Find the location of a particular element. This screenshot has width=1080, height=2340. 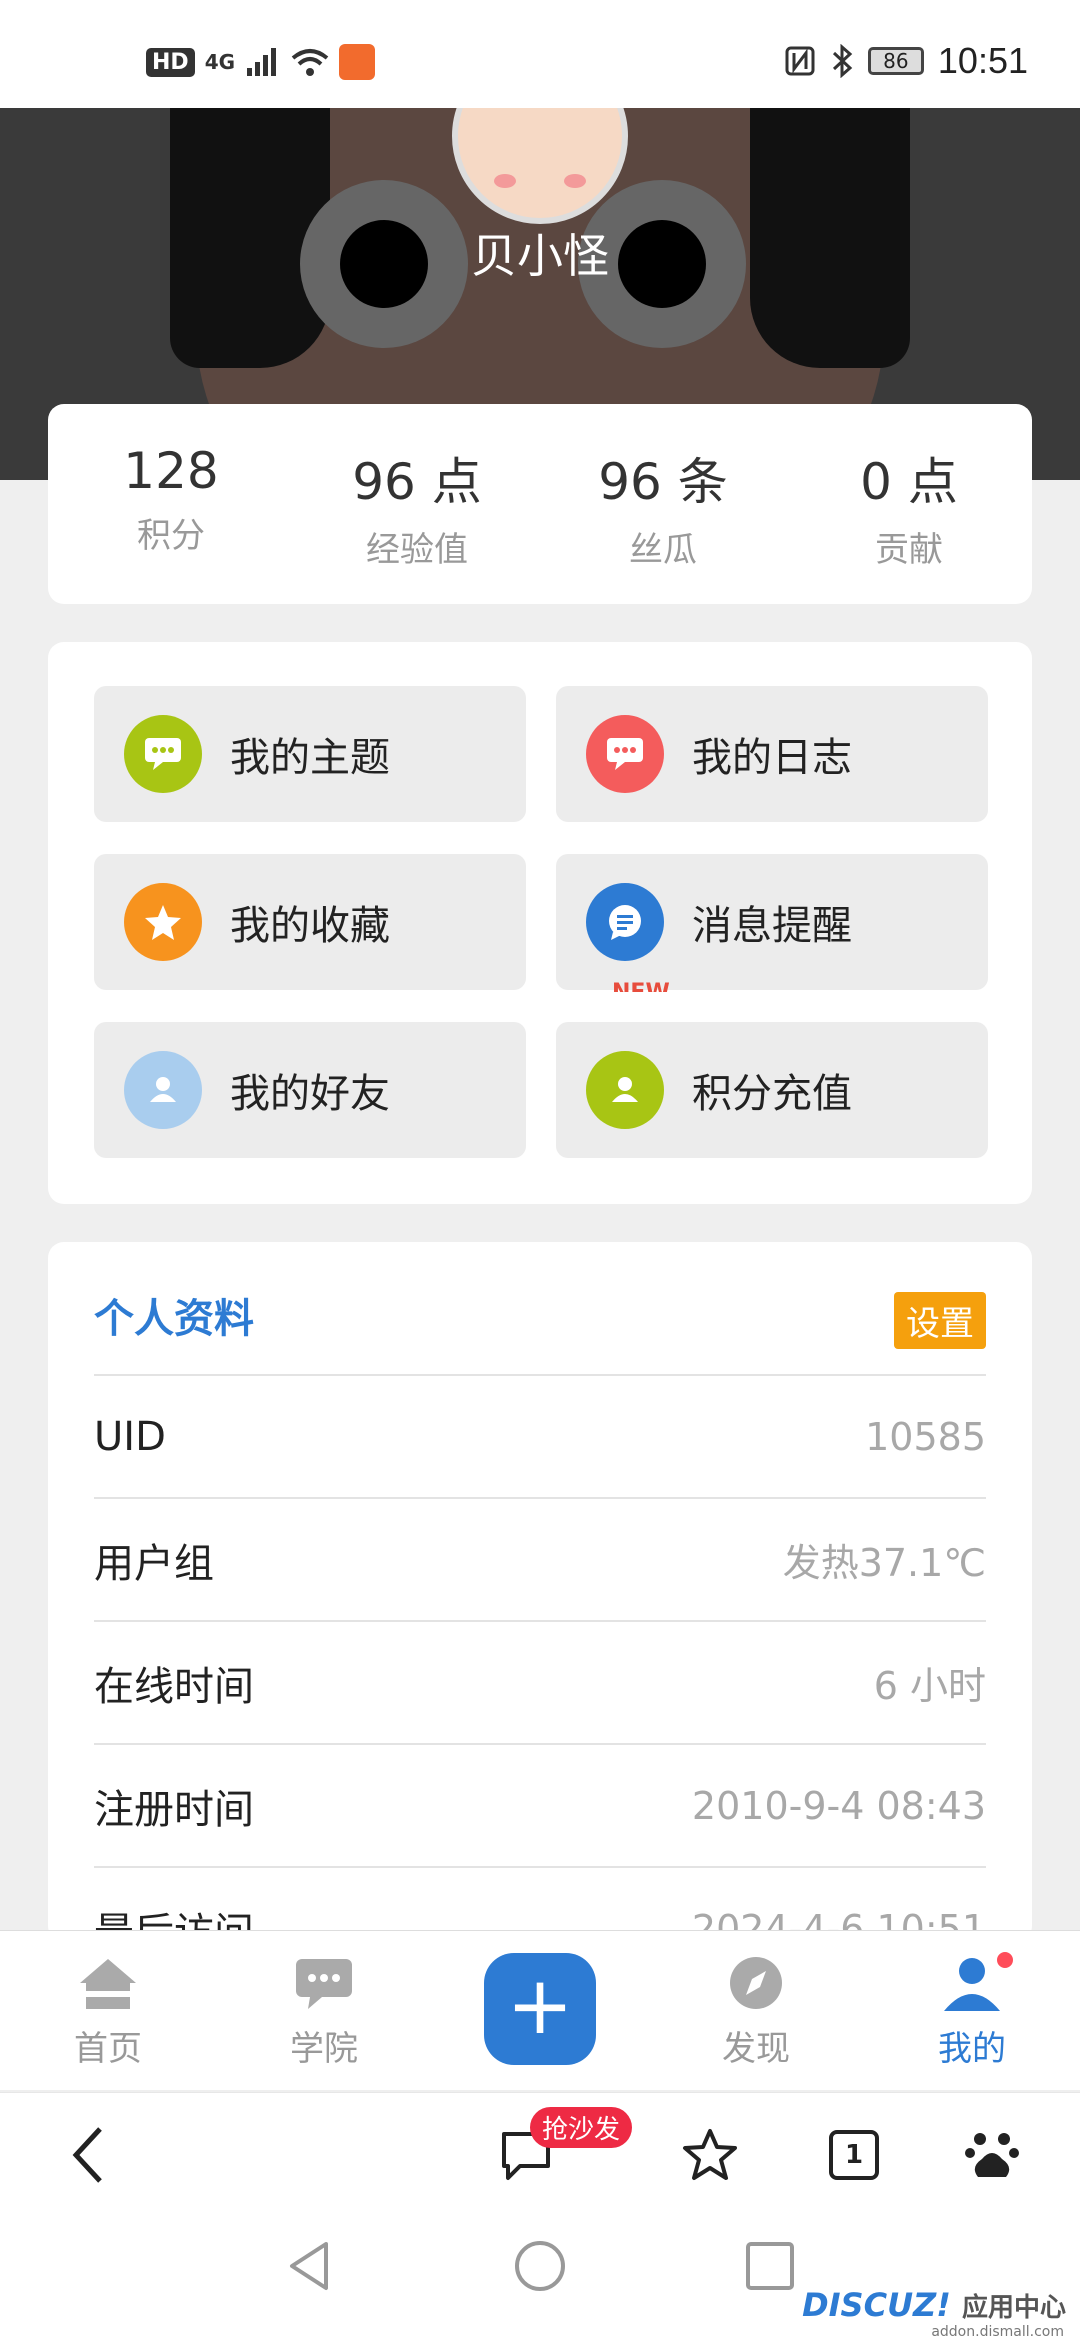

wifi-icon is located at coordinates (310, 62).